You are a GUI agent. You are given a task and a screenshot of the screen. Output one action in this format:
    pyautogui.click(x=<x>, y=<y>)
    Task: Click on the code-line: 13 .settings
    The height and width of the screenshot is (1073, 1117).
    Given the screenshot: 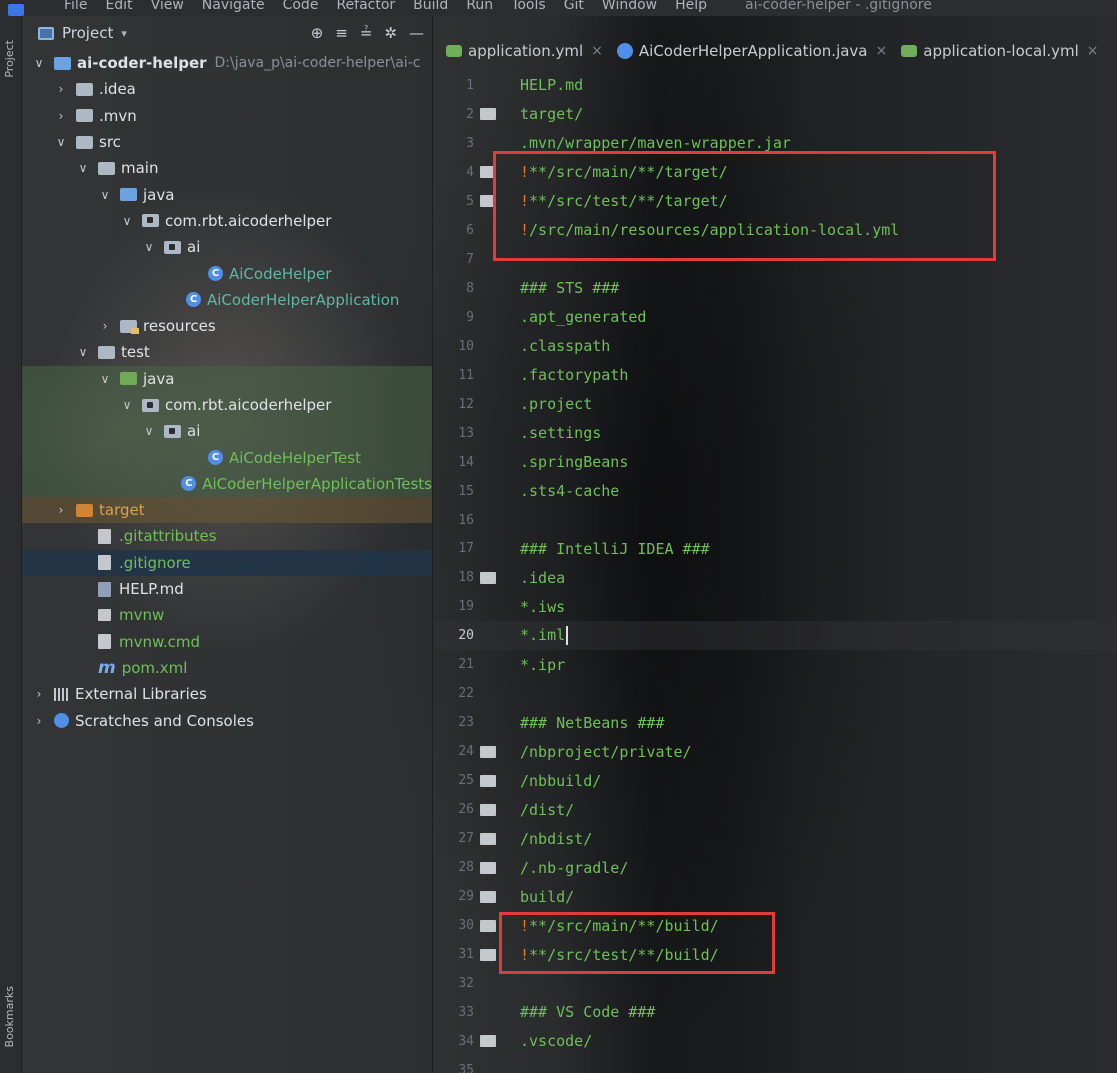 What is the action you would take?
    pyautogui.click(x=775, y=433)
    